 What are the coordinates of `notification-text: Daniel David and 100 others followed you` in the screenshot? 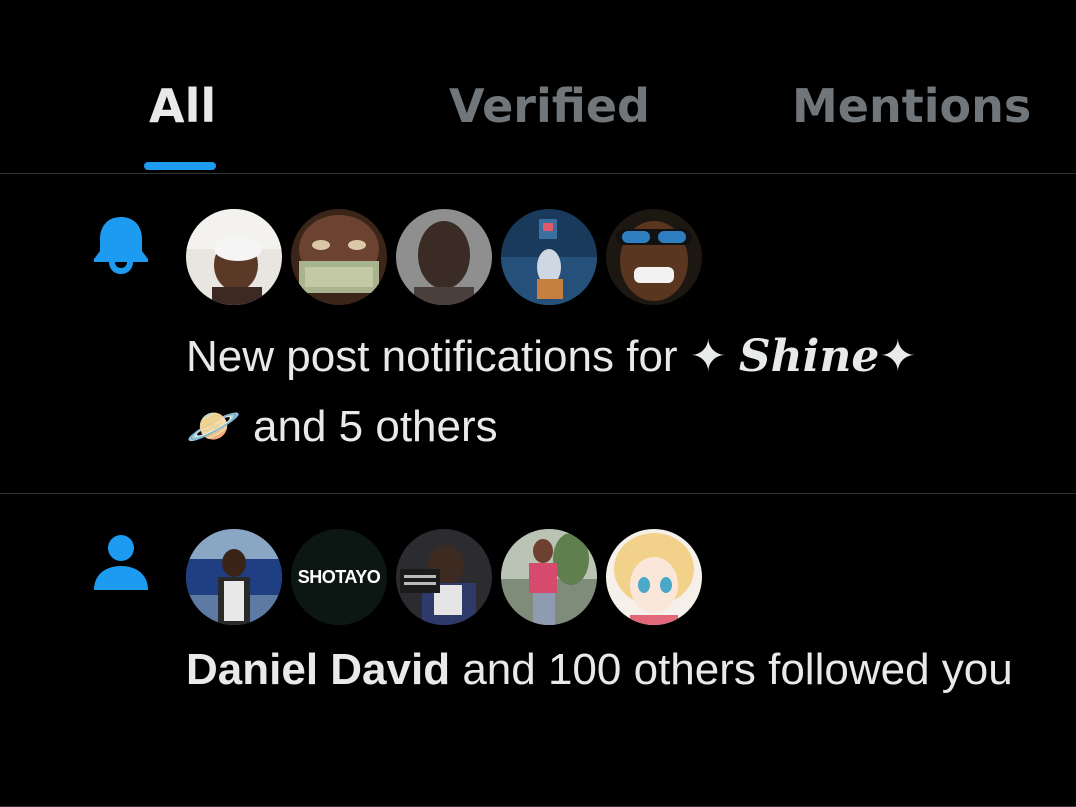 It's located at (611, 670).